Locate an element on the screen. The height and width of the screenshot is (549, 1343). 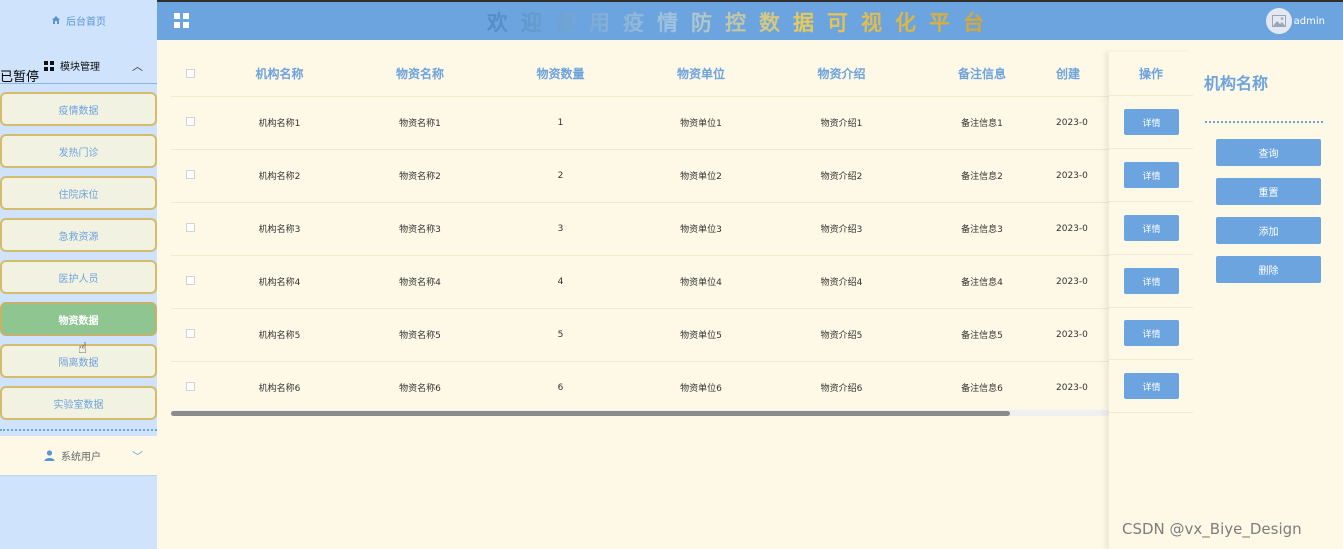
horizontal-scrollbar-thumb is located at coordinates (590, 413).